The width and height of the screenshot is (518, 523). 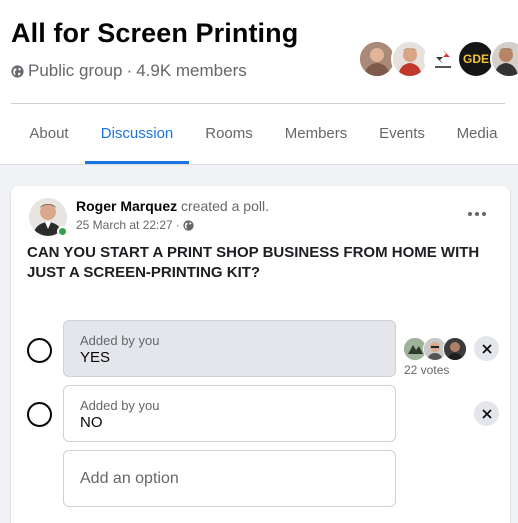 What do you see at coordinates (229, 134) in the screenshot?
I see `tab-rooms: Rooms` at bounding box center [229, 134].